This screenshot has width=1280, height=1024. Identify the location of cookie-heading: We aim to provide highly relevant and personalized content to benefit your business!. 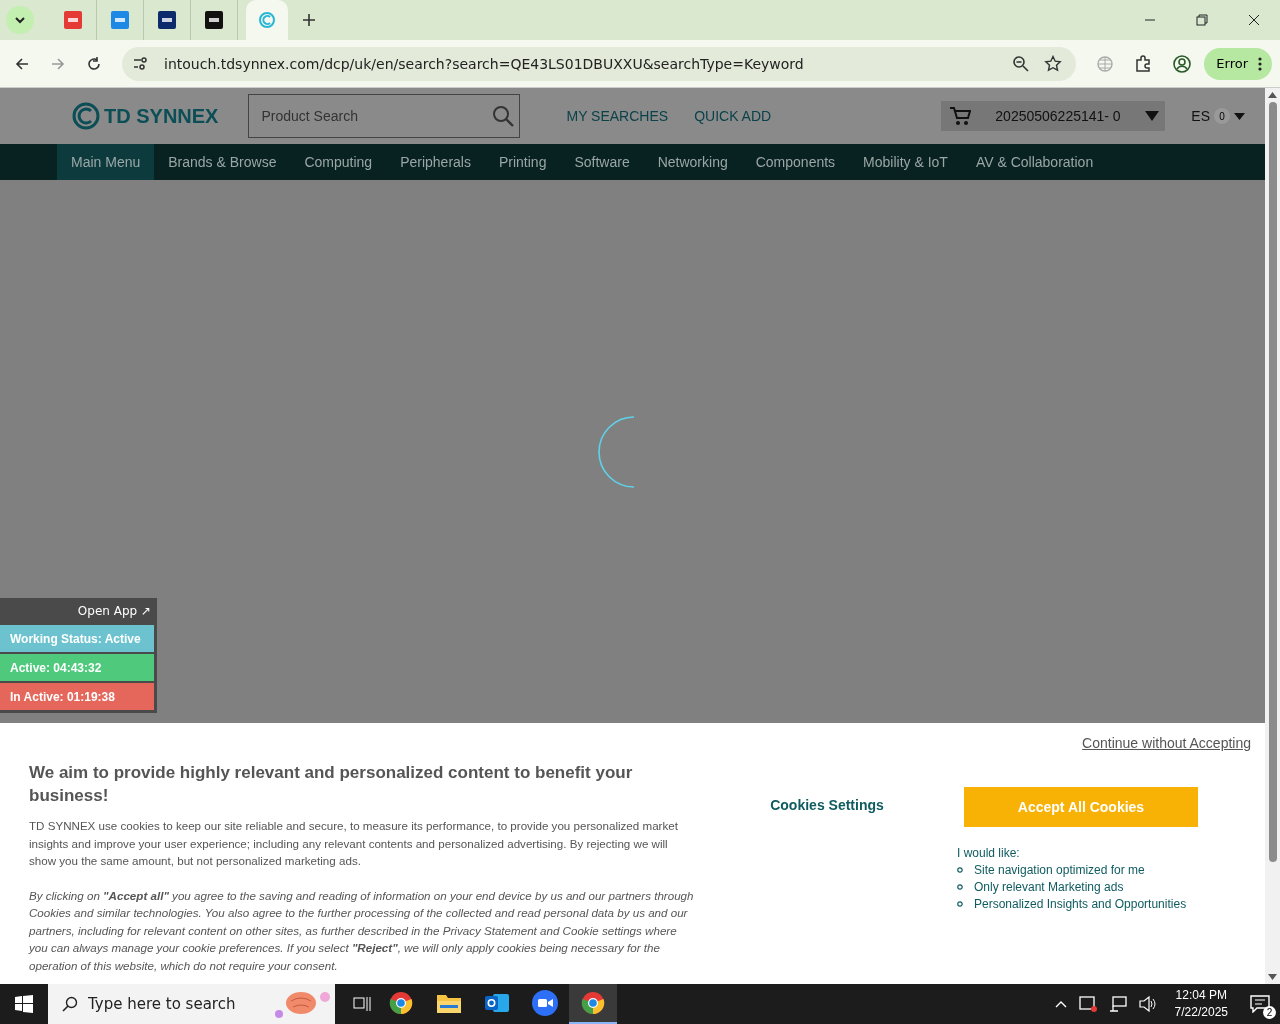
(331, 784).